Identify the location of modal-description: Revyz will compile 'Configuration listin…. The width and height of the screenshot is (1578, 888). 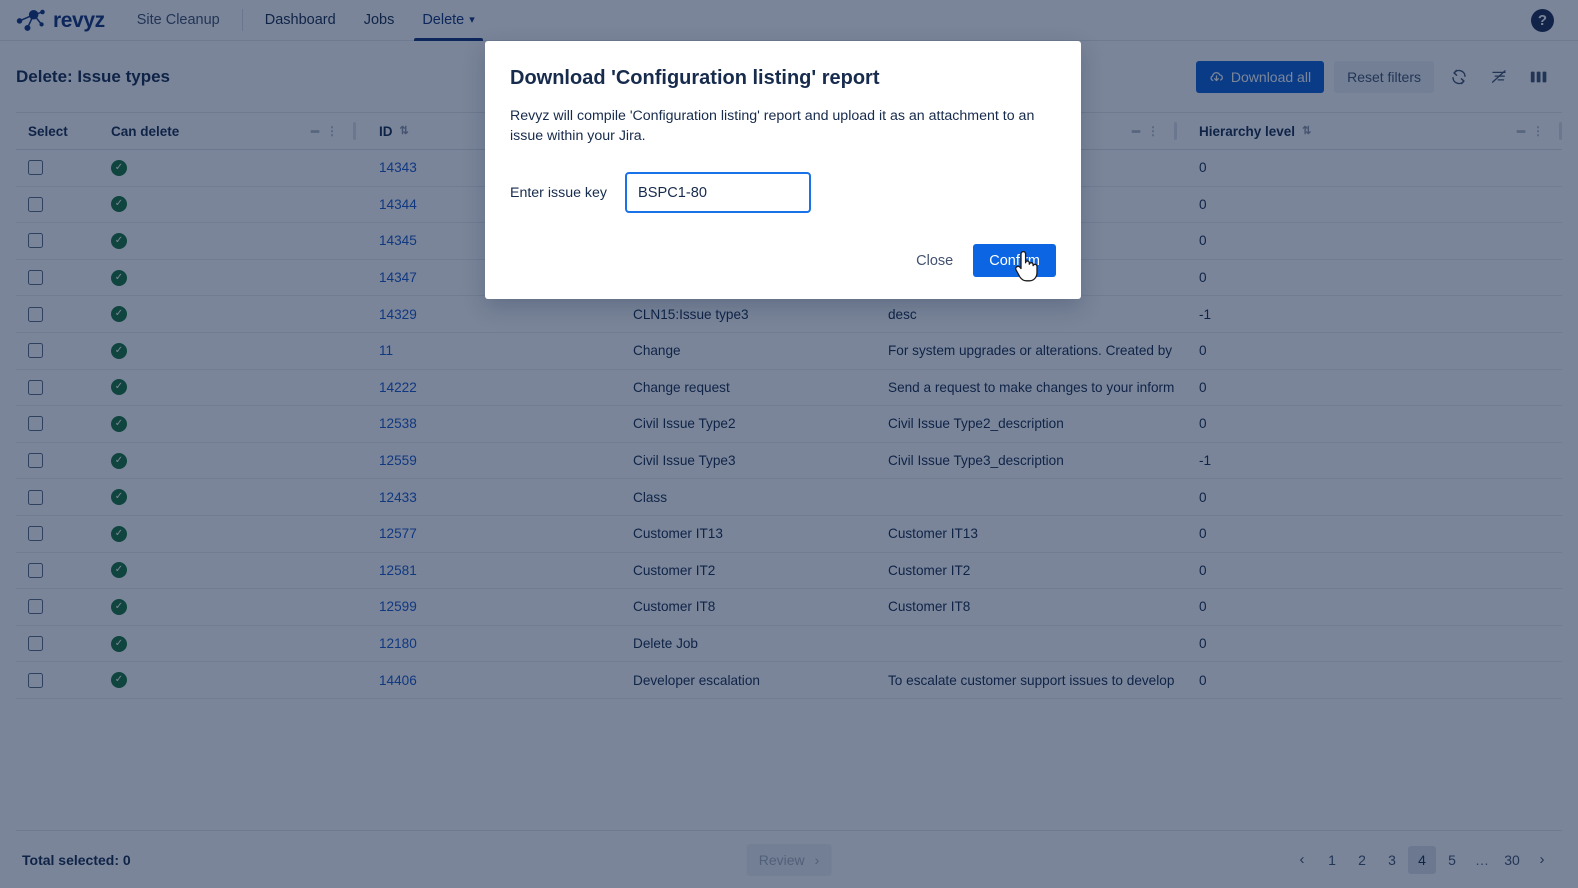
(772, 126).